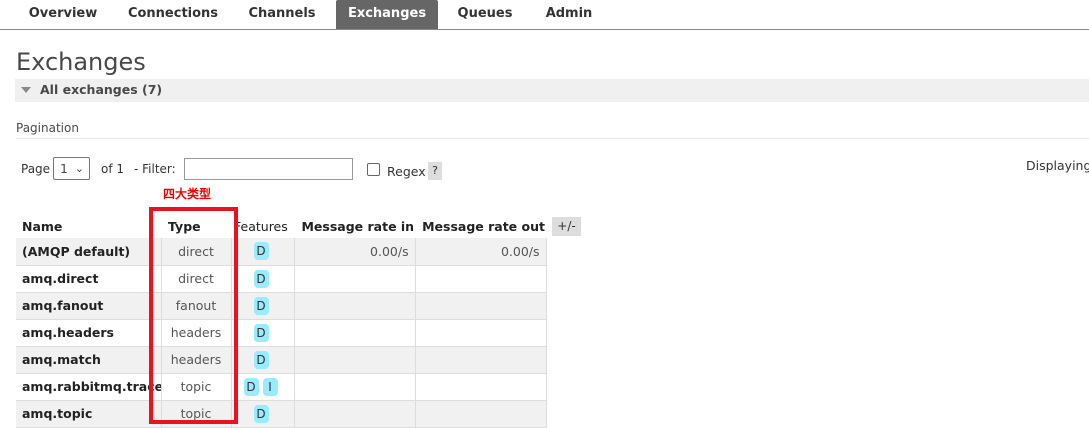  I want to click on page-count: of 1, so click(113, 169).